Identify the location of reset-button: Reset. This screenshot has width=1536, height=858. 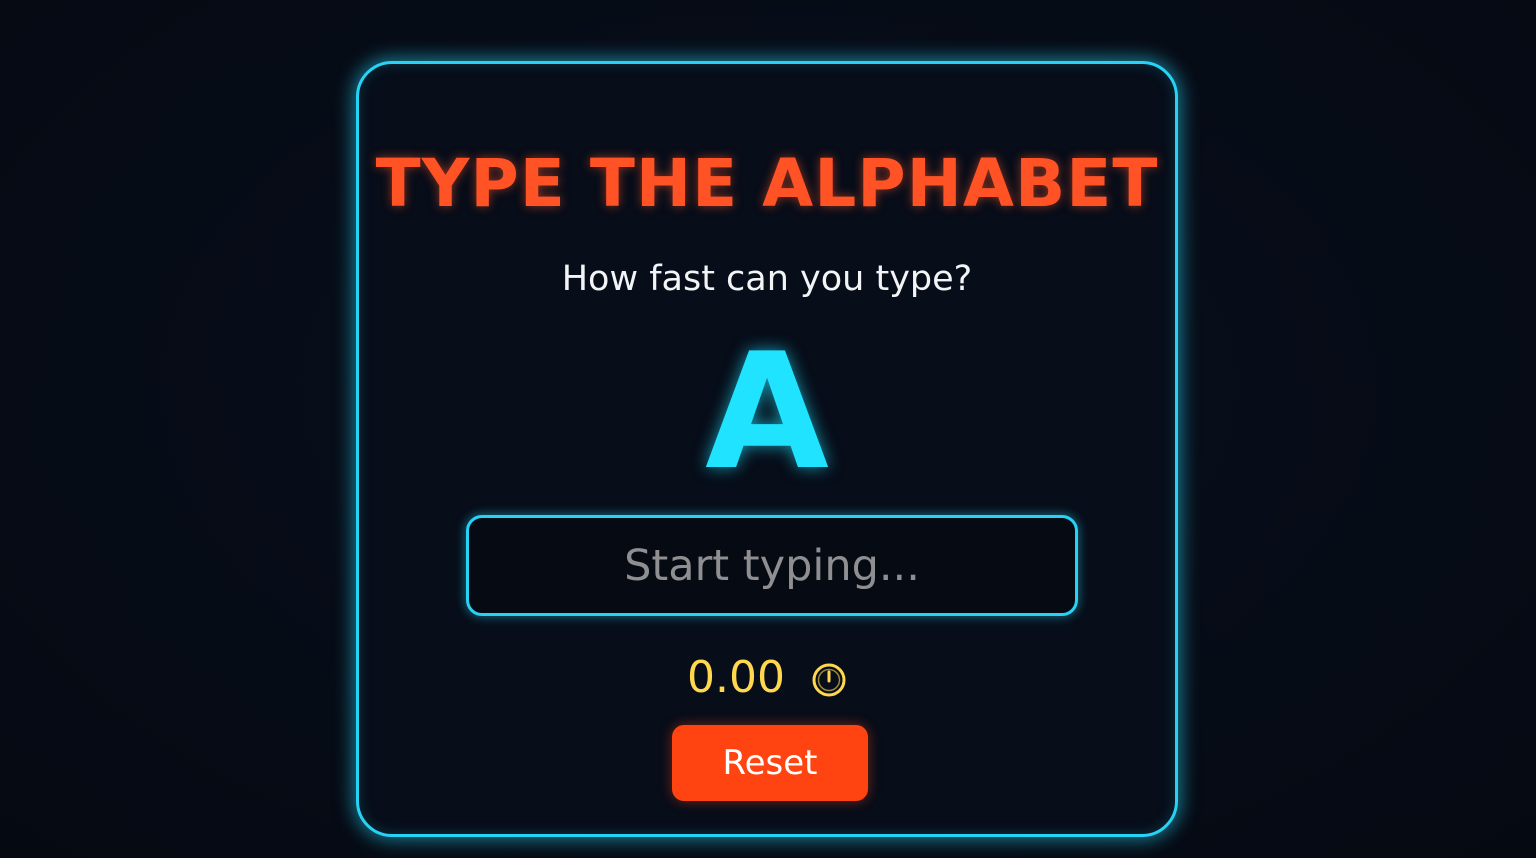
(770, 763).